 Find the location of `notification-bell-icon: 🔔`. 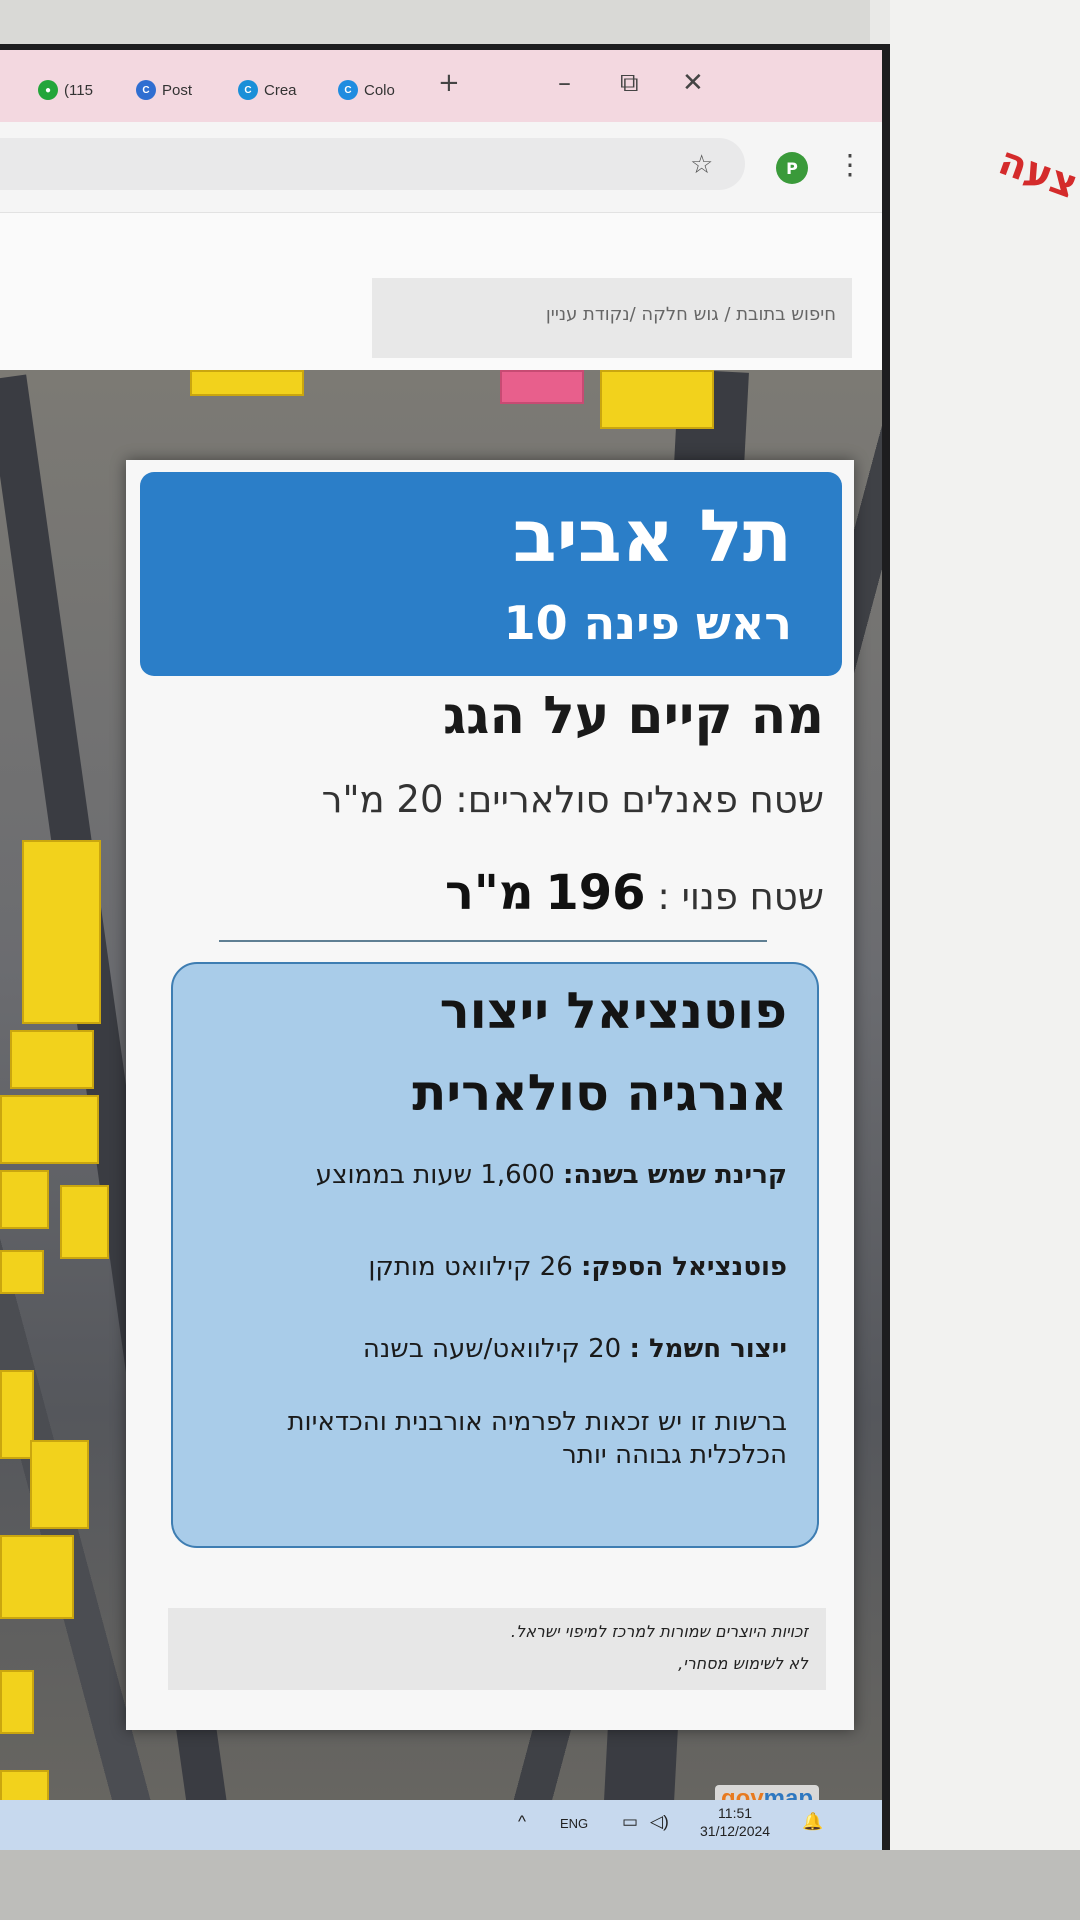

notification-bell-icon: 🔔 is located at coordinates (812, 1822).